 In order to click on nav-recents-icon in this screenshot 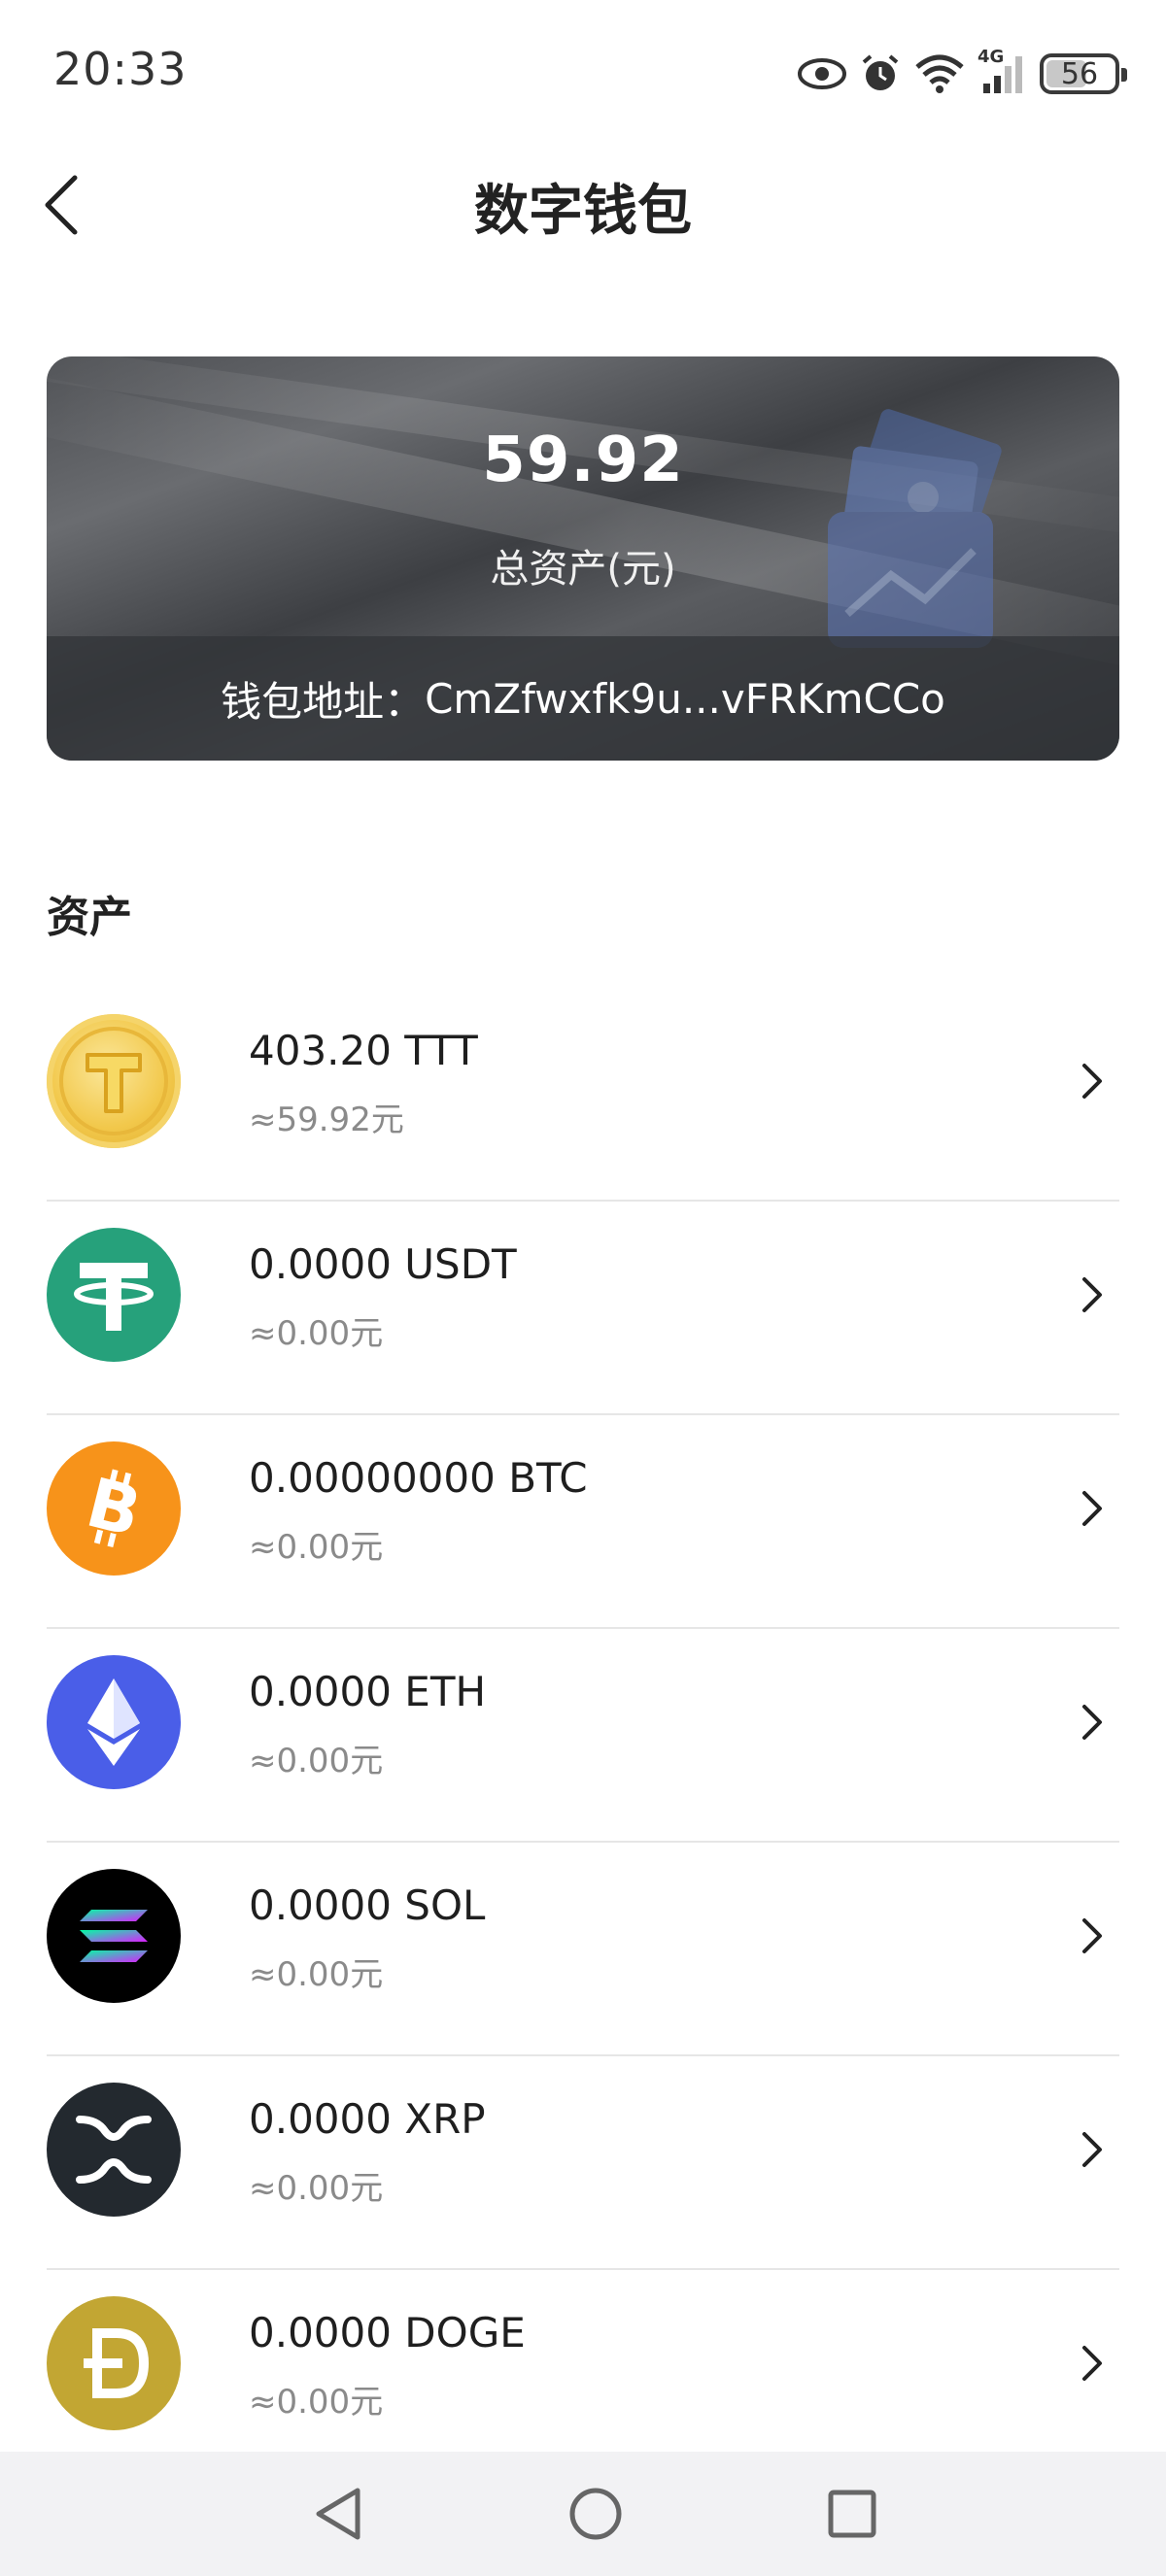, I will do `click(852, 2514)`.